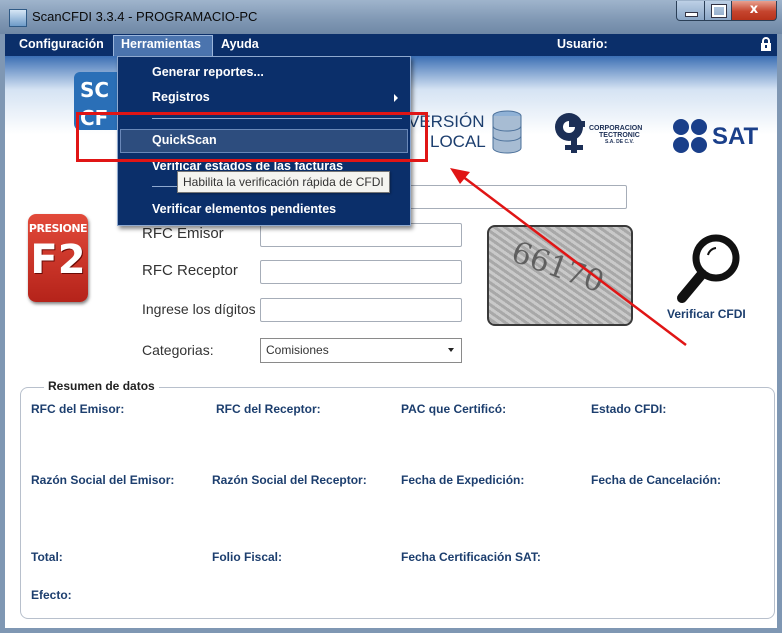 This screenshot has width=782, height=633. Describe the element at coordinates (289, 480) in the screenshot. I see `summary-razon-receptor: Razón Social del Receptor:` at that location.